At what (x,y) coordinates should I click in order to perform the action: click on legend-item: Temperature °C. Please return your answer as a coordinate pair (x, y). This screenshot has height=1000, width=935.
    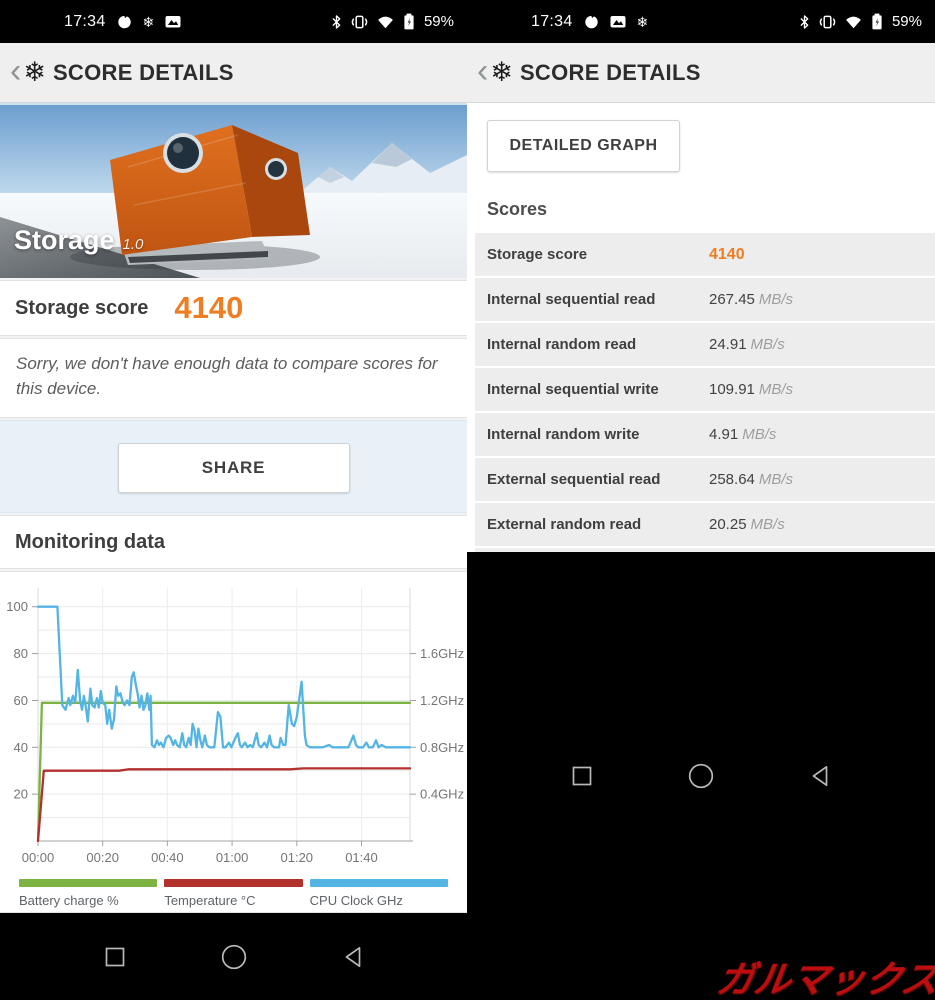
    Looking at the image, I should click on (233, 893).